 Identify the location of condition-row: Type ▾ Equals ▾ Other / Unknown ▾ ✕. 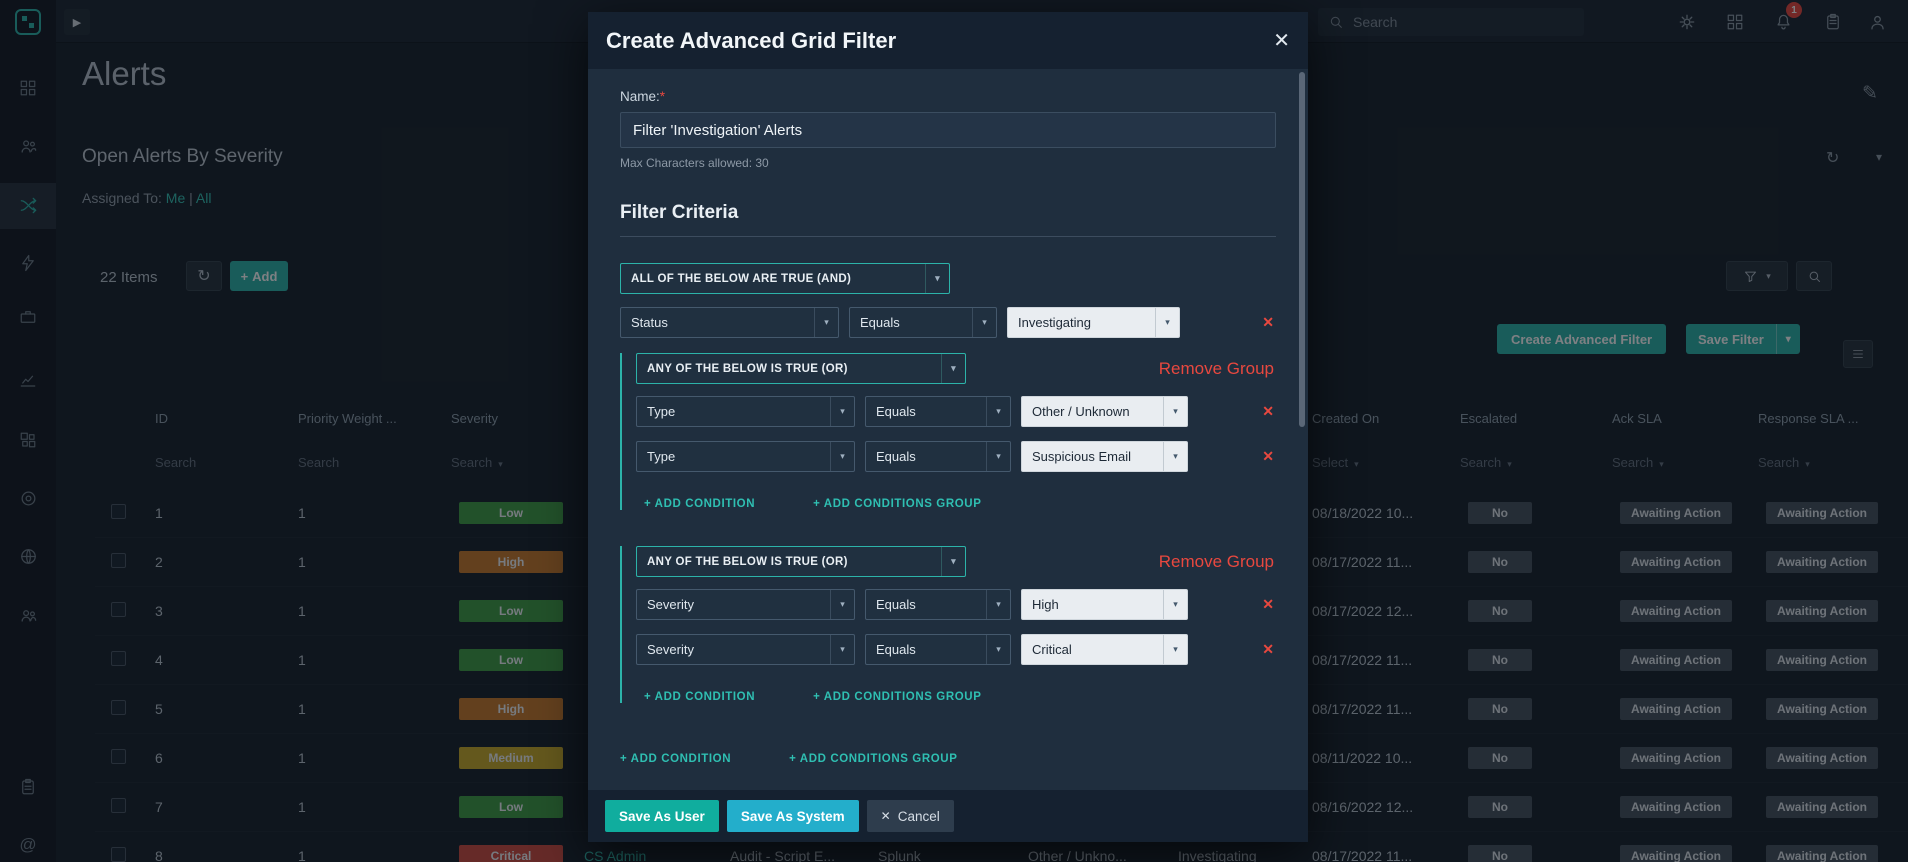
(956, 411).